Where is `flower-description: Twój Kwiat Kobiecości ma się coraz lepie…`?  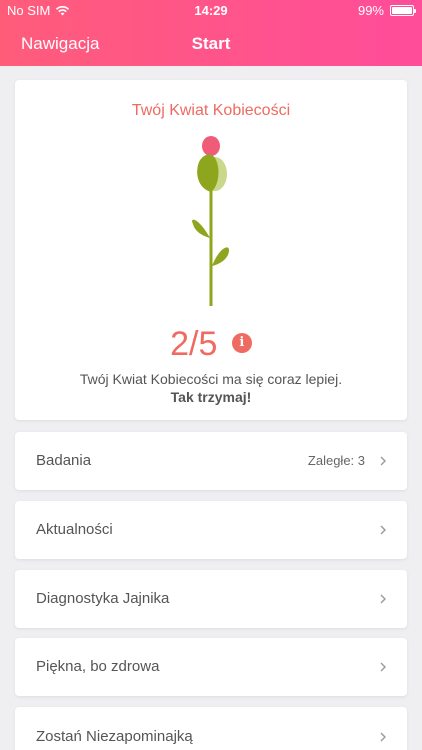
flower-description: Twój Kwiat Kobiecości ma się coraz lepie… is located at coordinates (211, 388).